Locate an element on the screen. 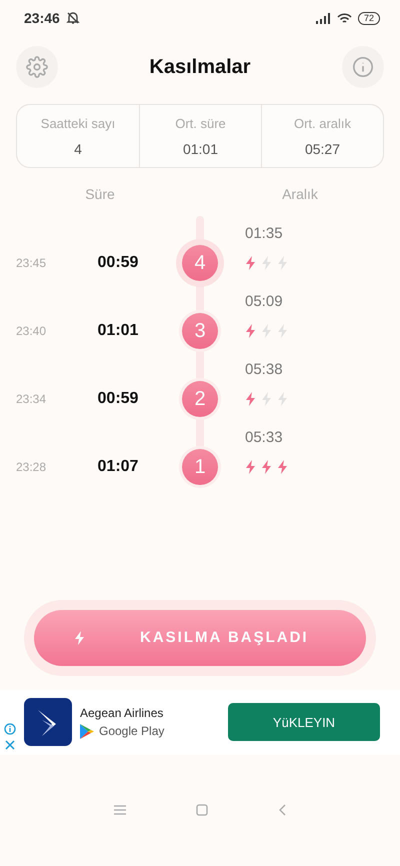  install-button: YüKLEYIN is located at coordinates (304, 722).